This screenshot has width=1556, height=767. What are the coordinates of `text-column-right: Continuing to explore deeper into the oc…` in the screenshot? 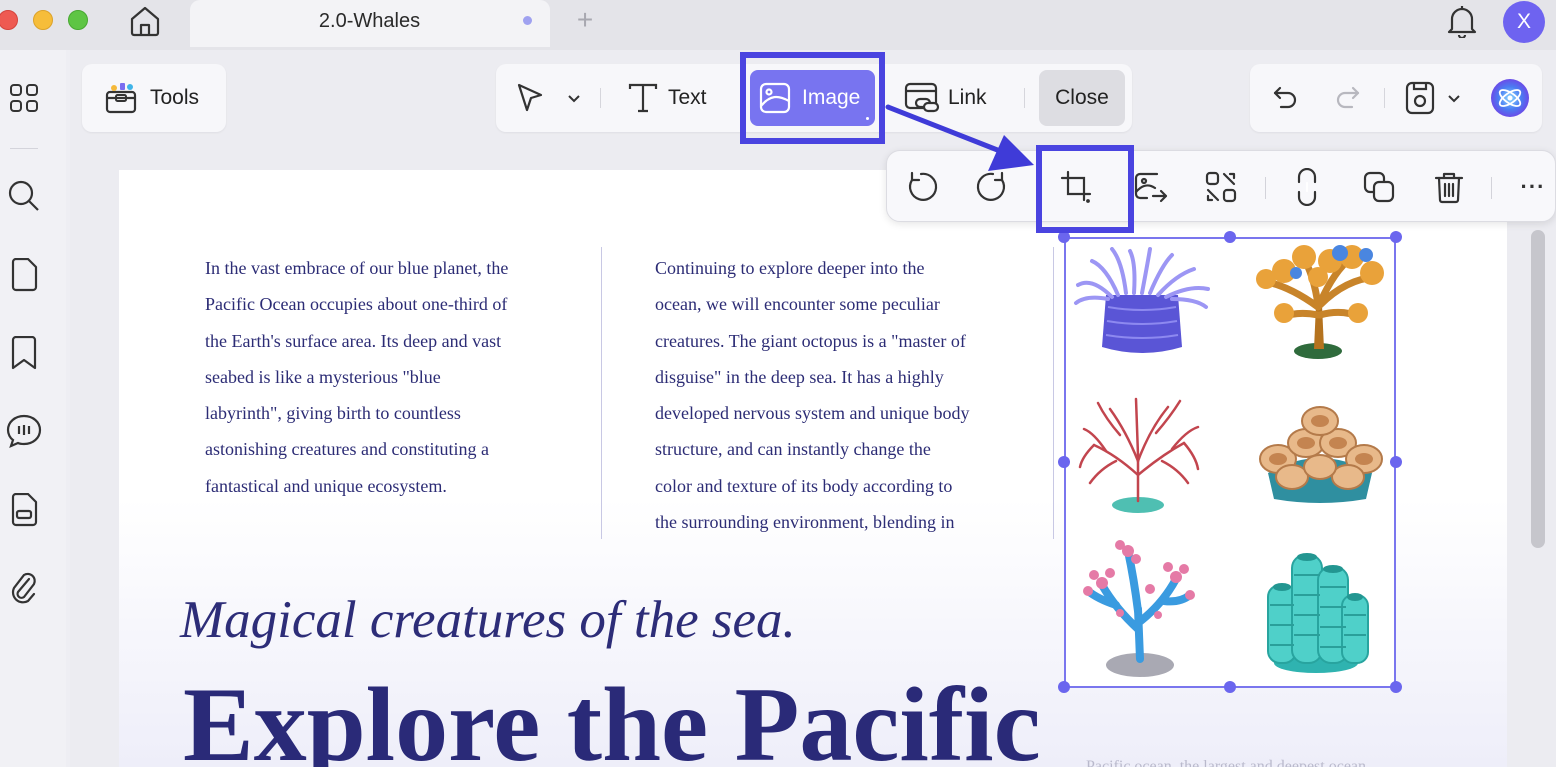 It's located at (812, 395).